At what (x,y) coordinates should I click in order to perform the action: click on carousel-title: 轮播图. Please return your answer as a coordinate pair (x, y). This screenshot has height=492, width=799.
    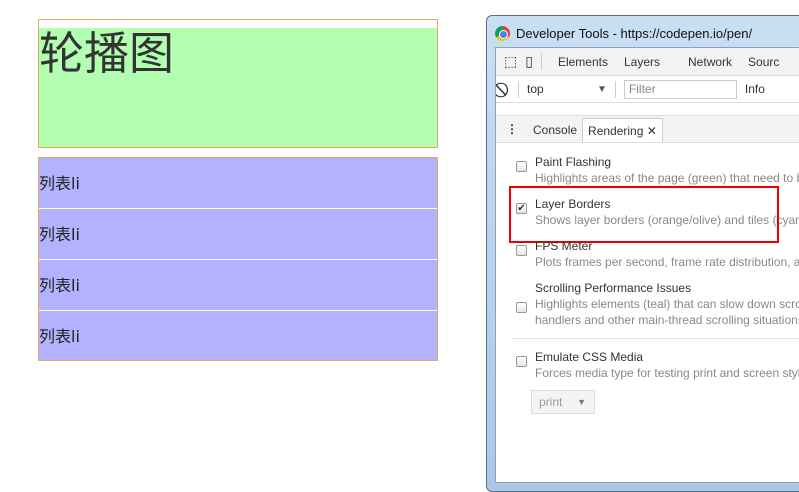
    Looking at the image, I should click on (107, 53).